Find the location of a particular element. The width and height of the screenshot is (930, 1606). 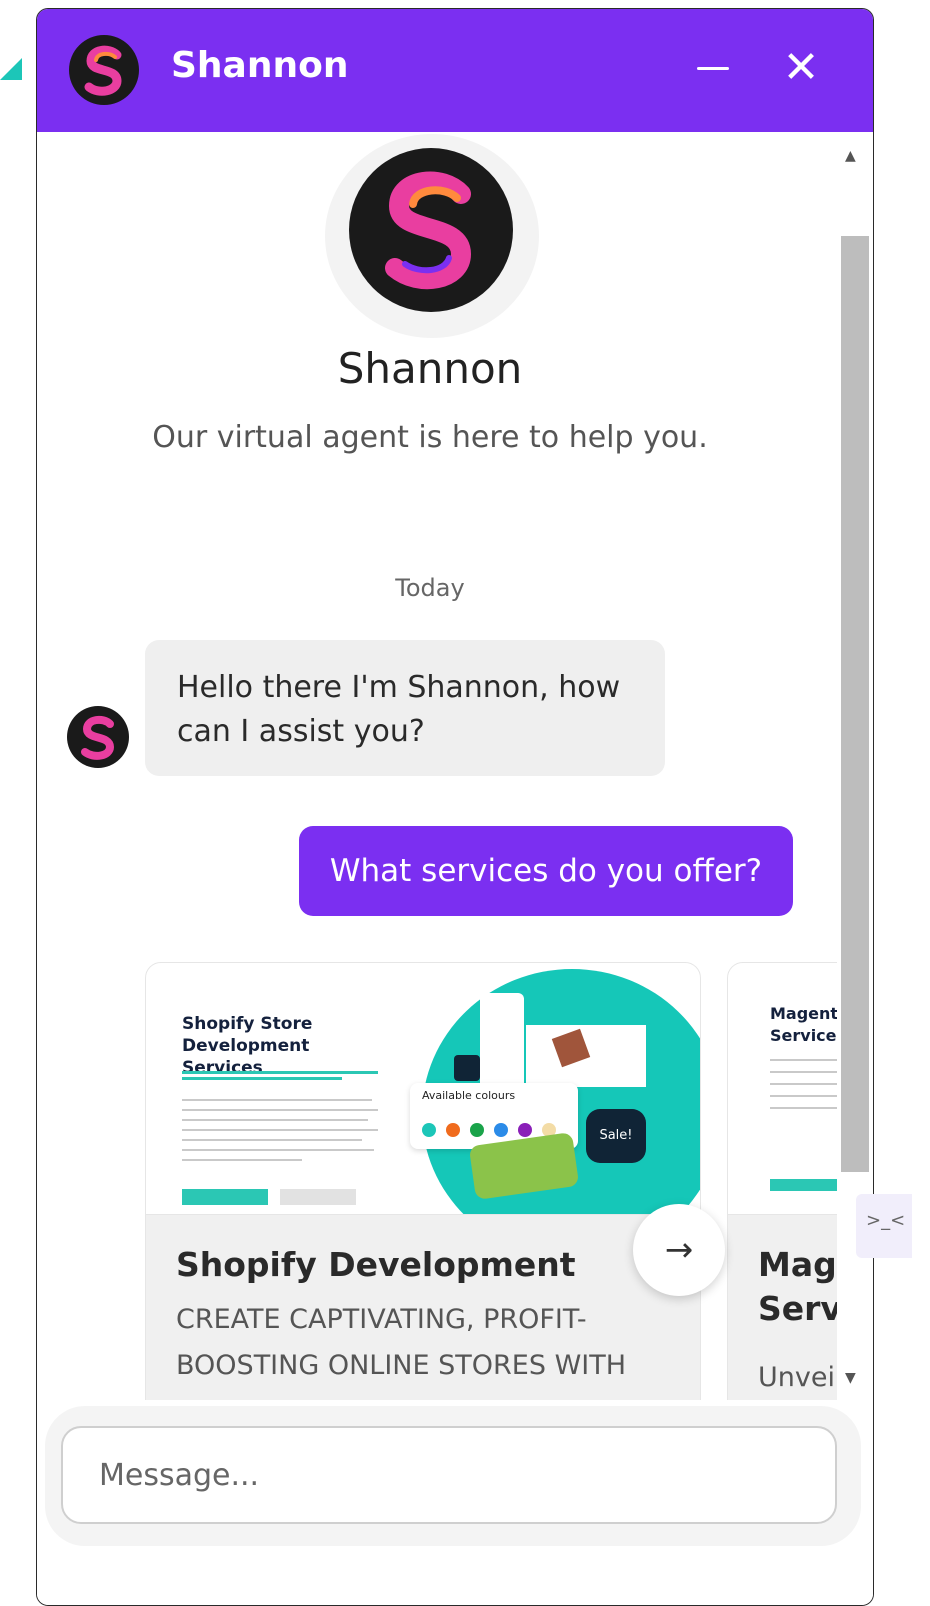

side-tab-label: >_< is located at coordinates (886, 1220).